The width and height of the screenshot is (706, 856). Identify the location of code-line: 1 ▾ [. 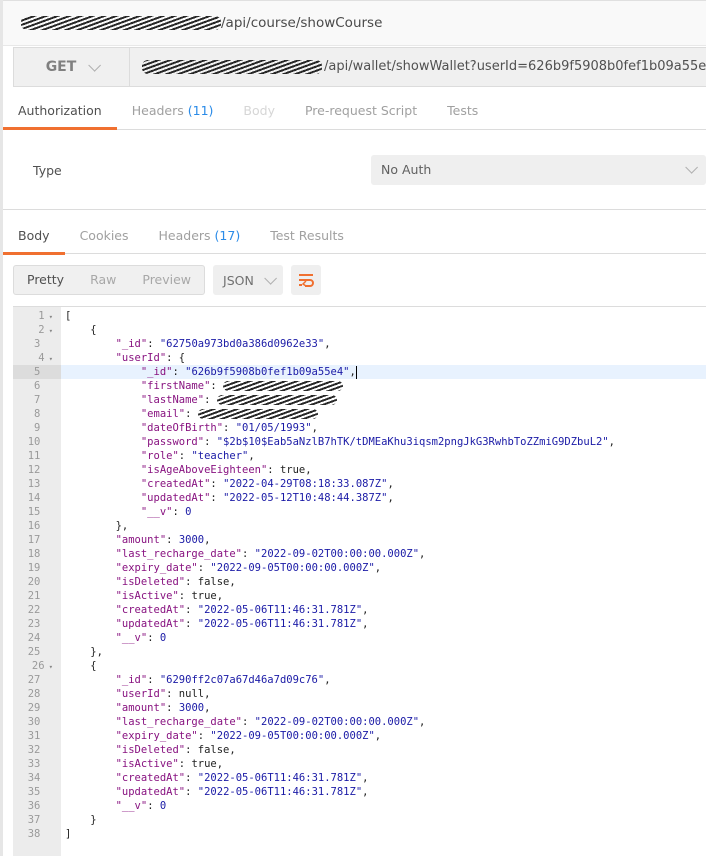
(359, 316).